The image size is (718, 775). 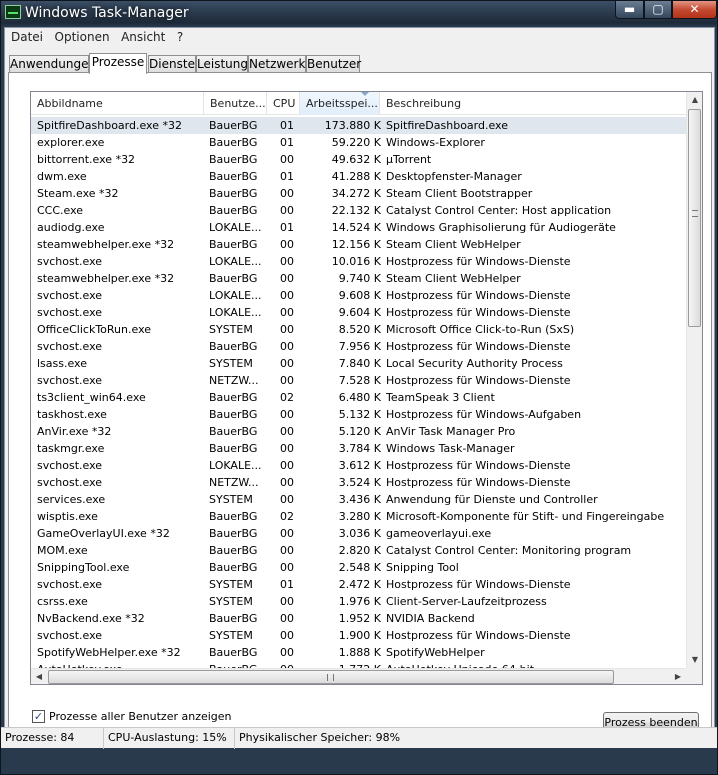 I want to click on title-bar: Windows Task-Manager ▬ ▢ ✕, so click(x=359, y=13).